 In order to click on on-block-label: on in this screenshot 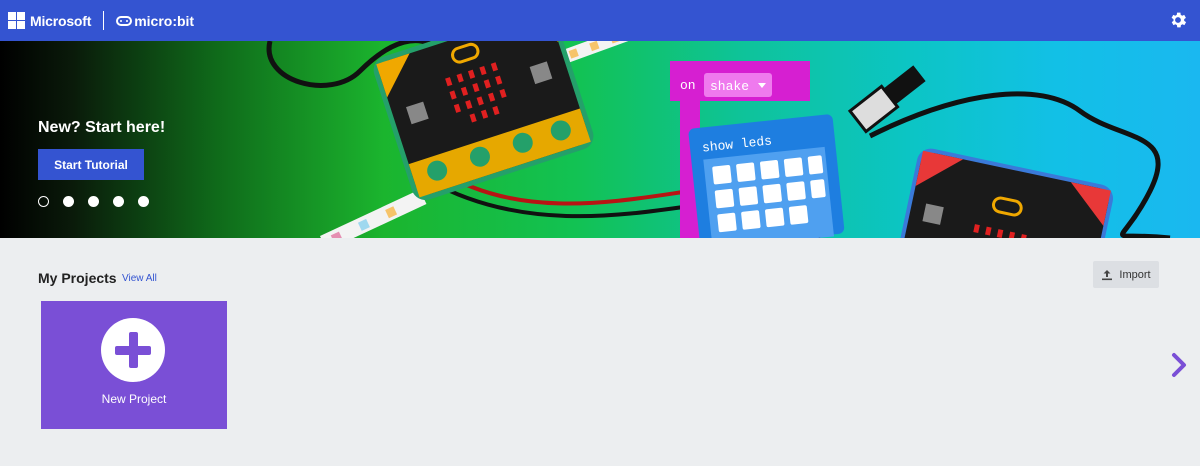, I will do `click(688, 85)`.